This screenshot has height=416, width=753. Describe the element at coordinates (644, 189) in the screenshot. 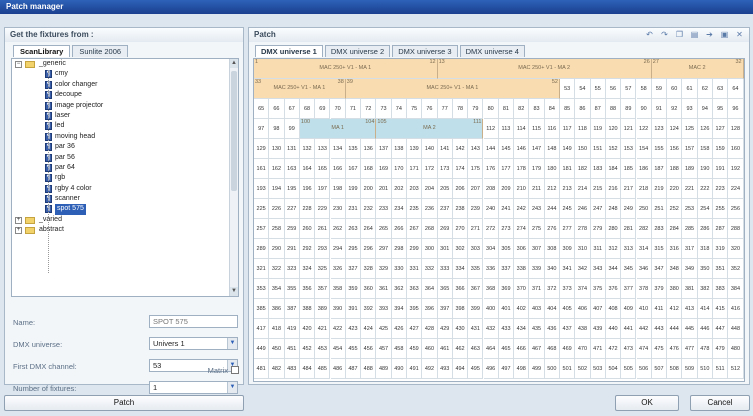

I see `dmx-channel-cell: 218` at that location.